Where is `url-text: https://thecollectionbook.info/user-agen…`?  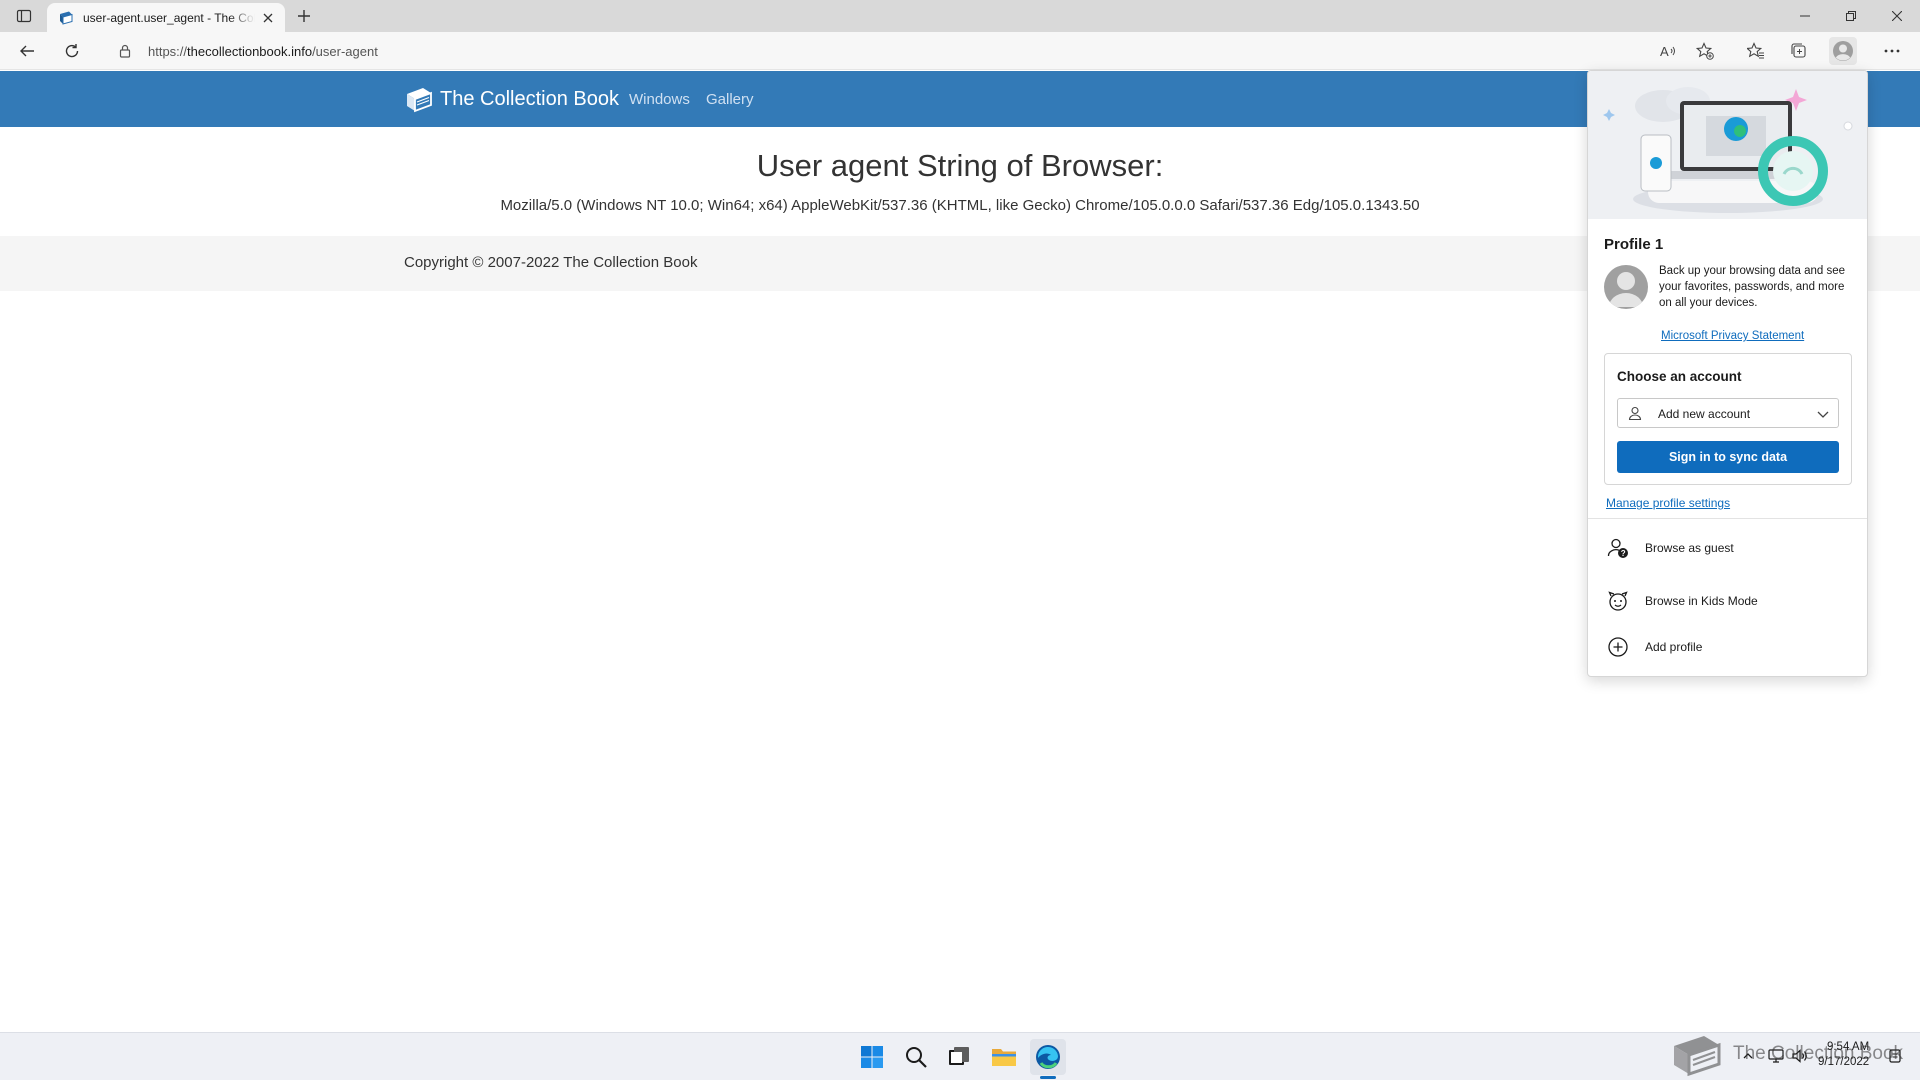 url-text: https://thecollectionbook.info/user-agen… is located at coordinates (263, 51).